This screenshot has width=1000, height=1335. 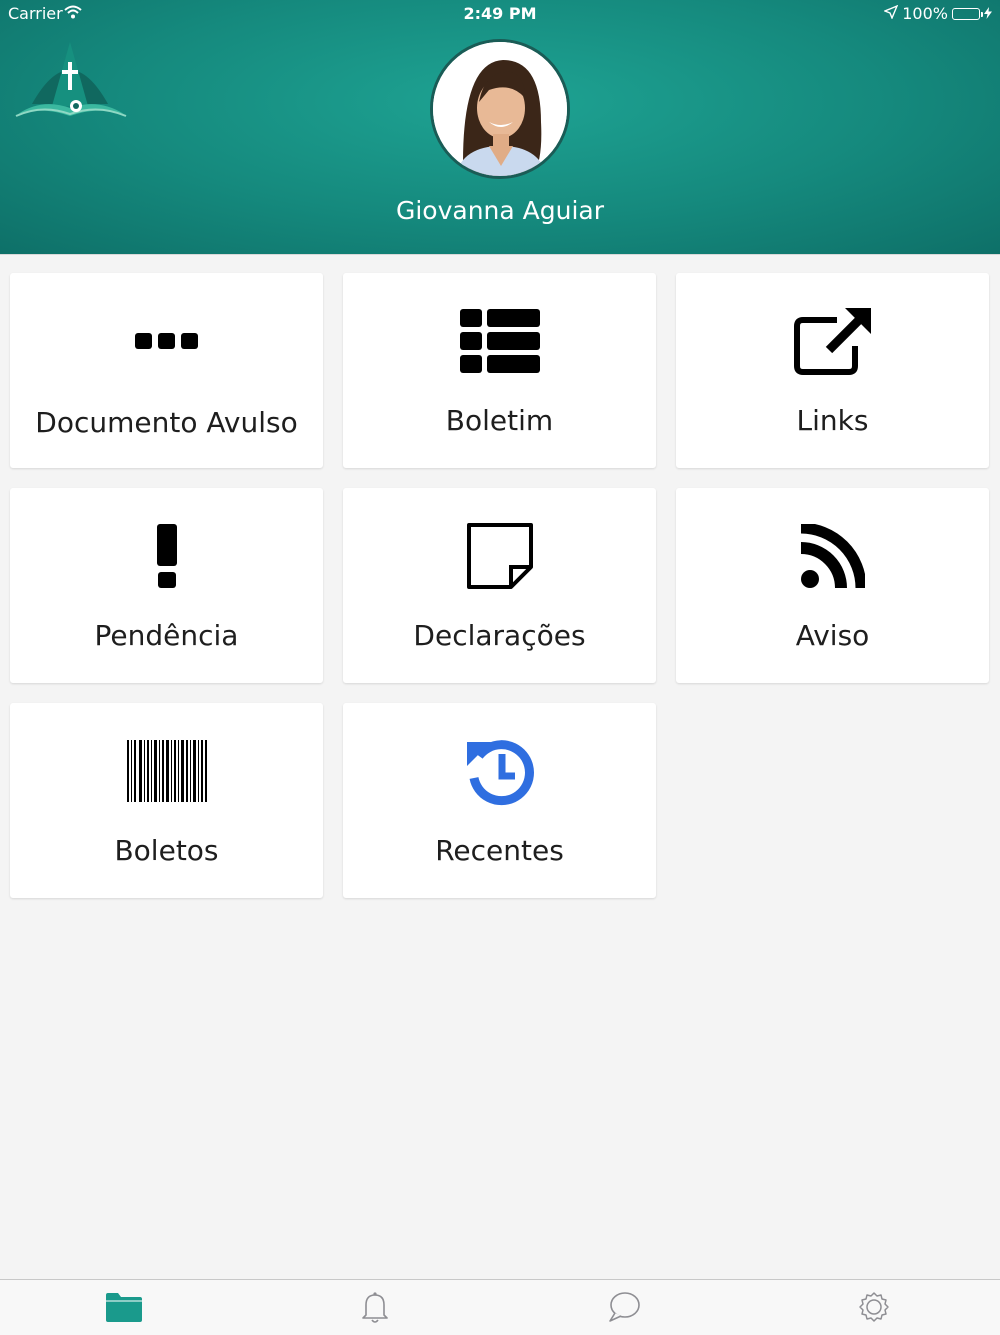 I want to click on tile-boletos: Boletos, so click(x=166, y=800).